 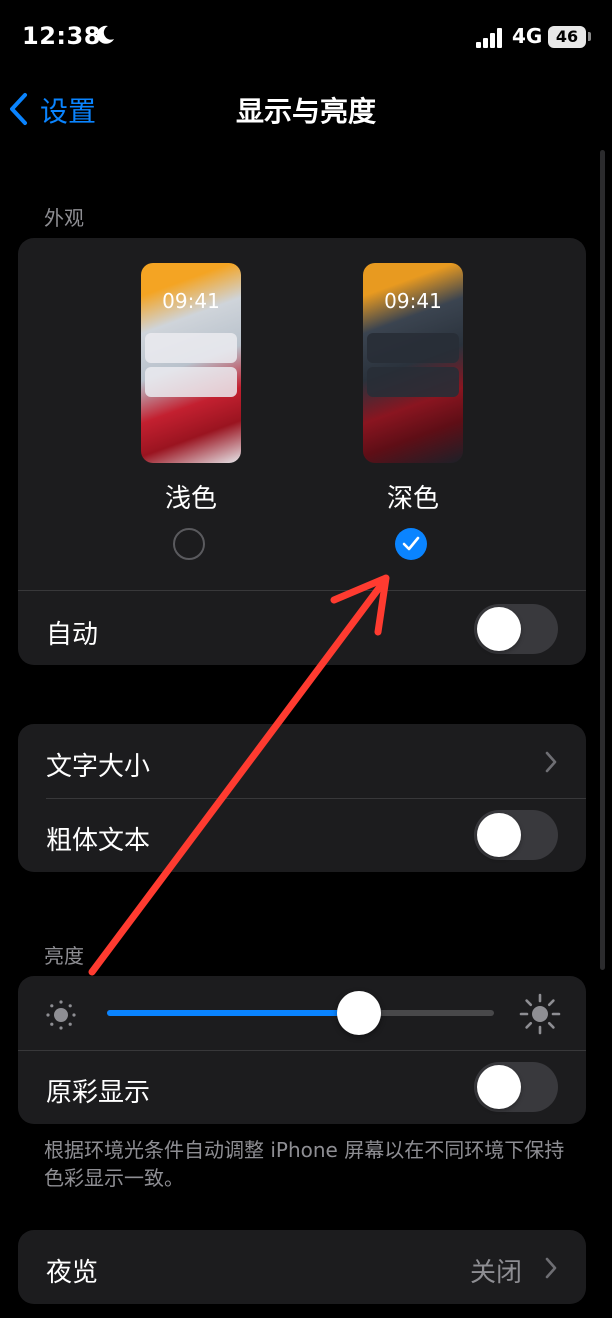 I want to click on text-card: 文字大小 粗体文本, so click(x=302, y=798).